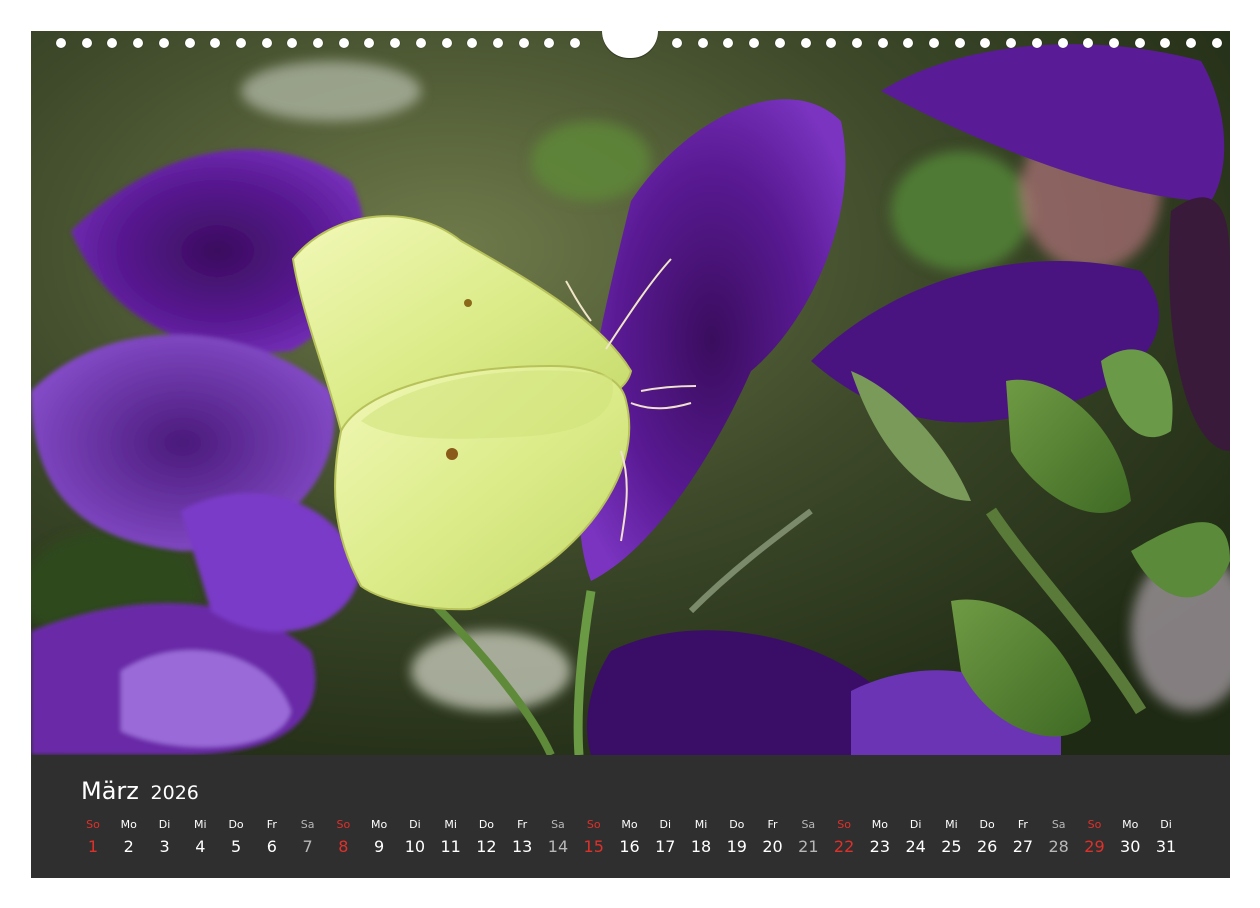  I want to click on day-number: 19, so click(736, 846).